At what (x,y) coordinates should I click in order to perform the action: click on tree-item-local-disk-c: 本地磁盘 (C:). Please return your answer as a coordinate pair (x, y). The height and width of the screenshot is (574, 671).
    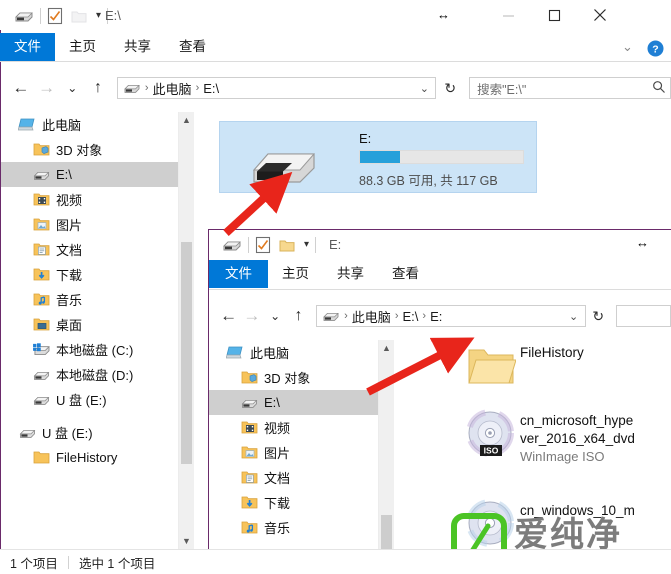
    Looking at the image, I should click on (89, 349).